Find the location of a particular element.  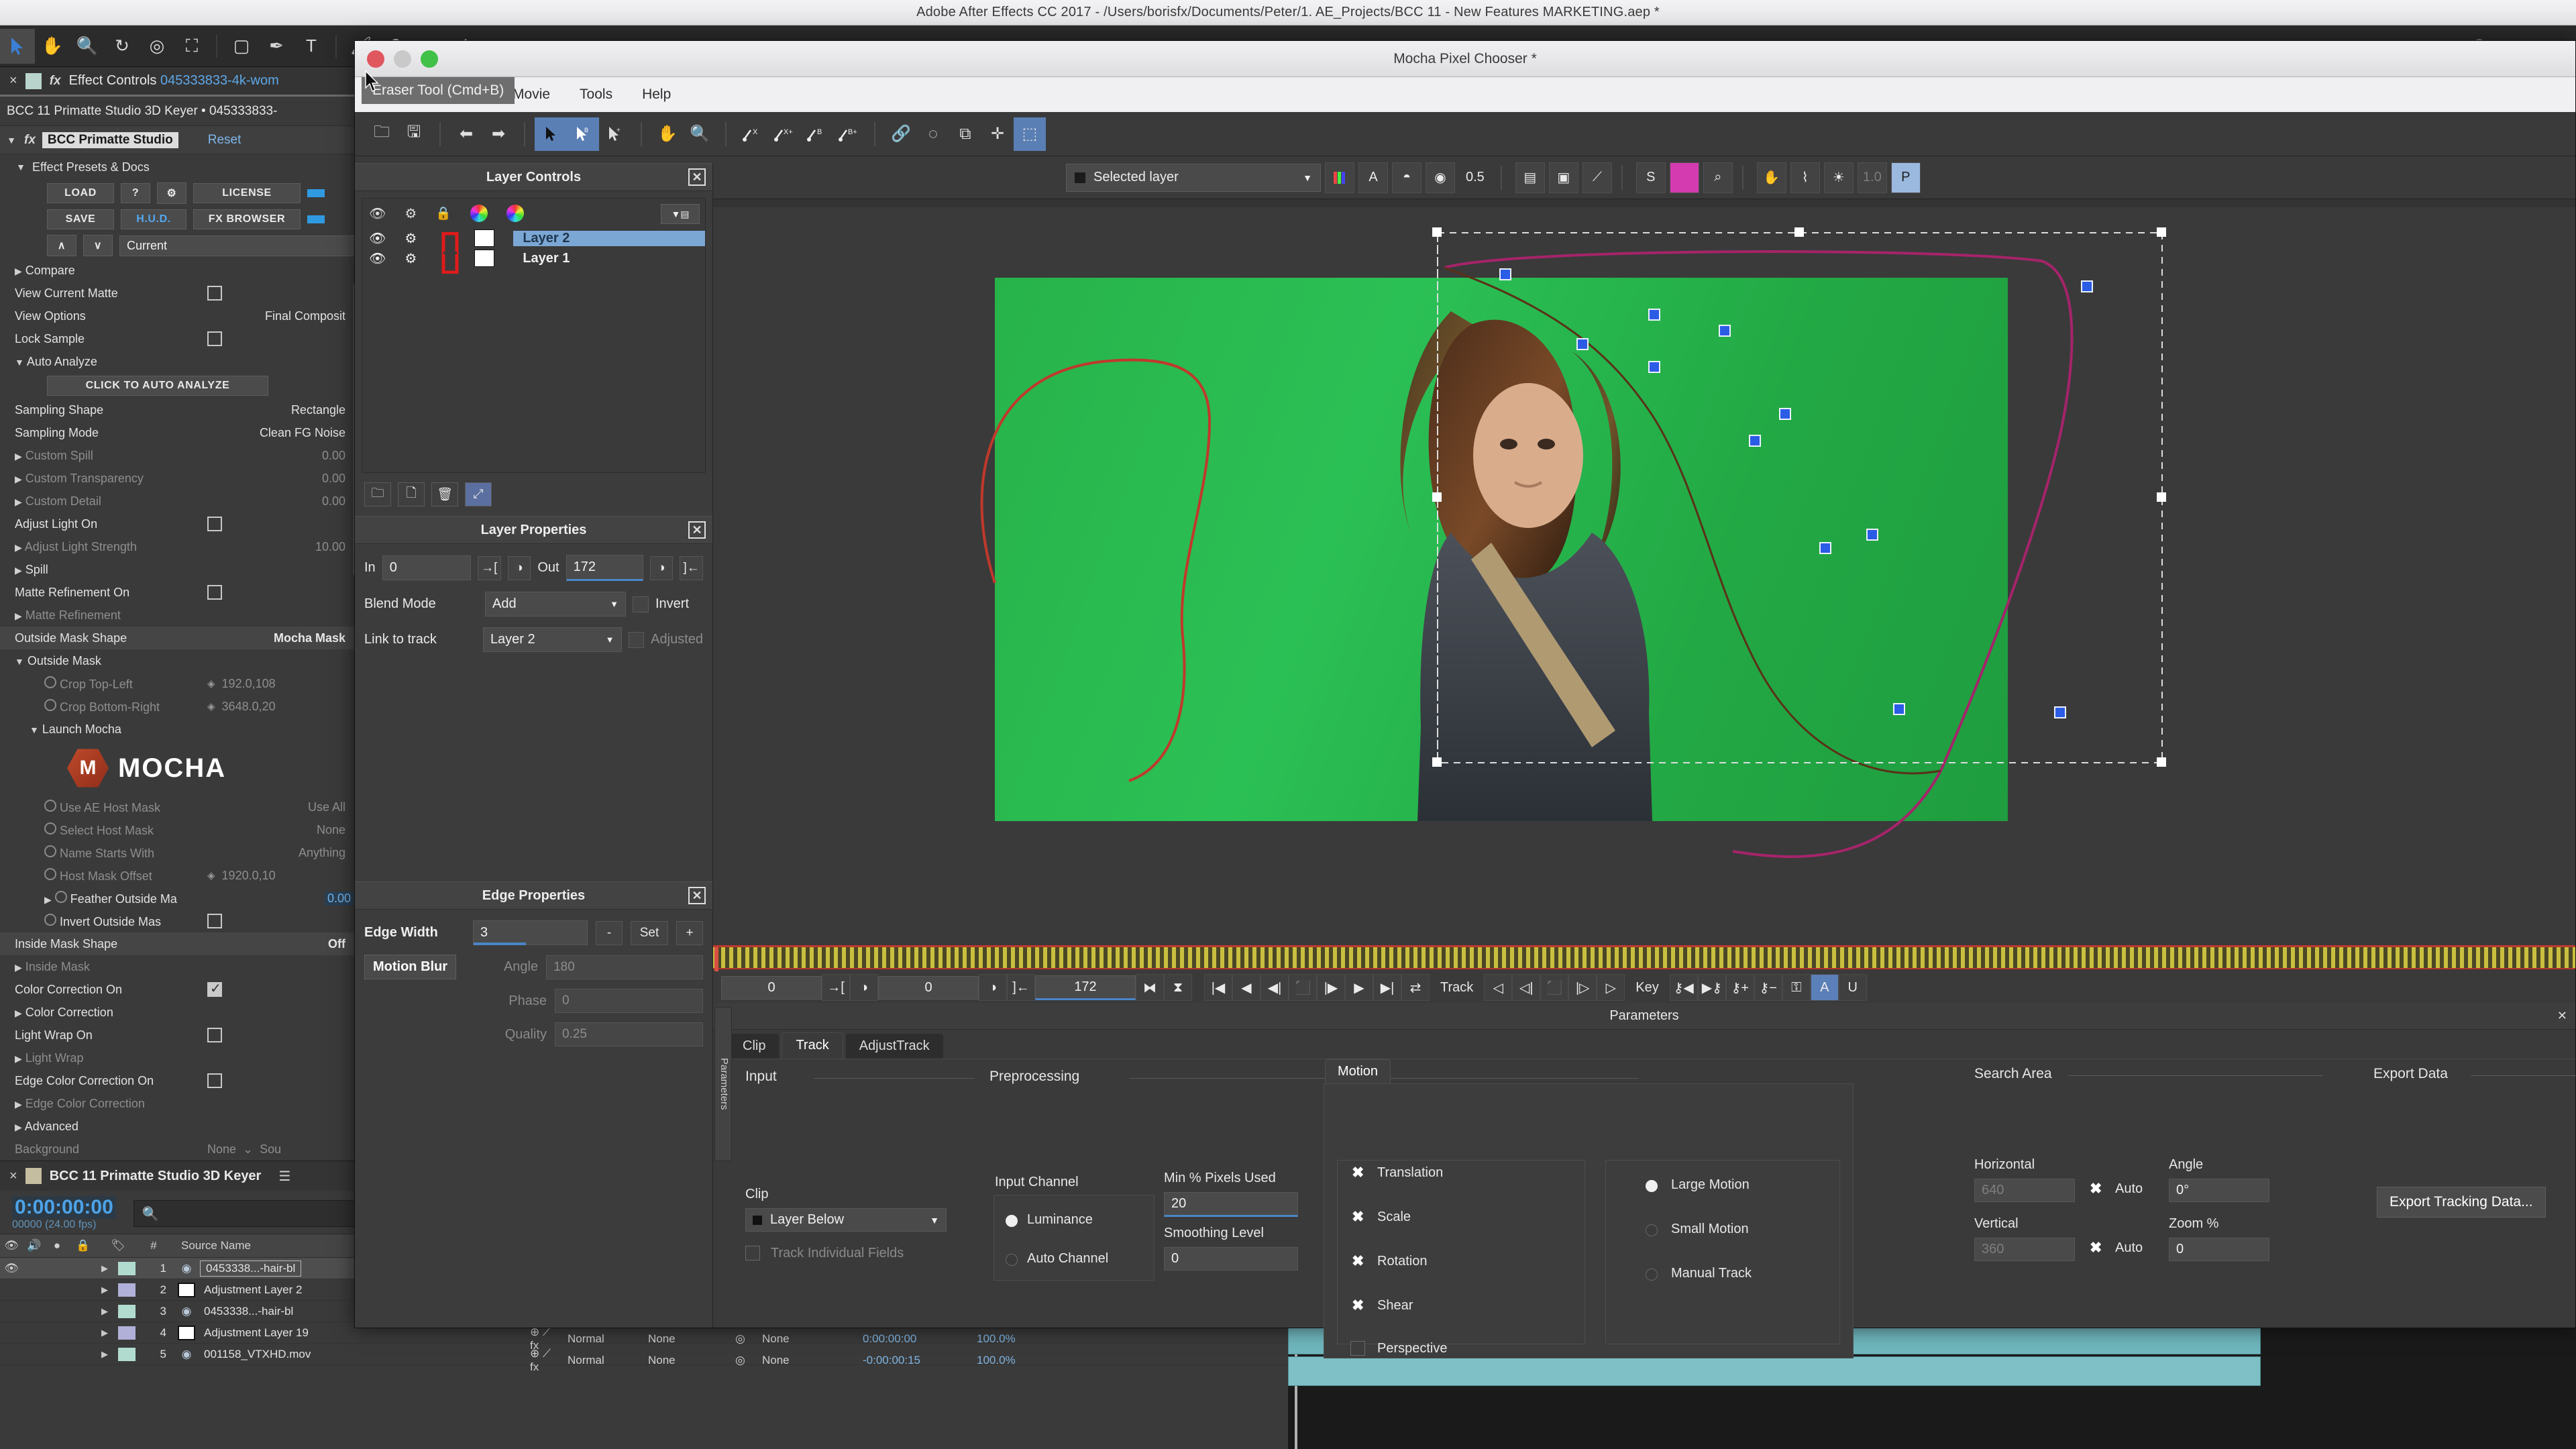

row2-blend-mode: Normal is located at coordinates (601, 1360).